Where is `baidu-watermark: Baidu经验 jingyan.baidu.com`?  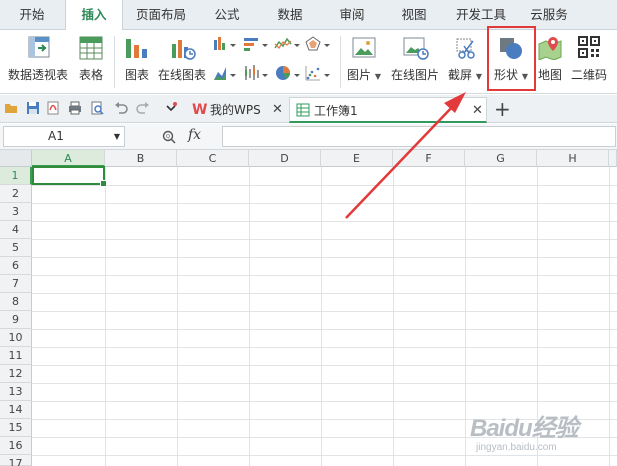 baidu-watermark: Baidu经验 jingyan.baidu.com is located at coordinates (540, 435).